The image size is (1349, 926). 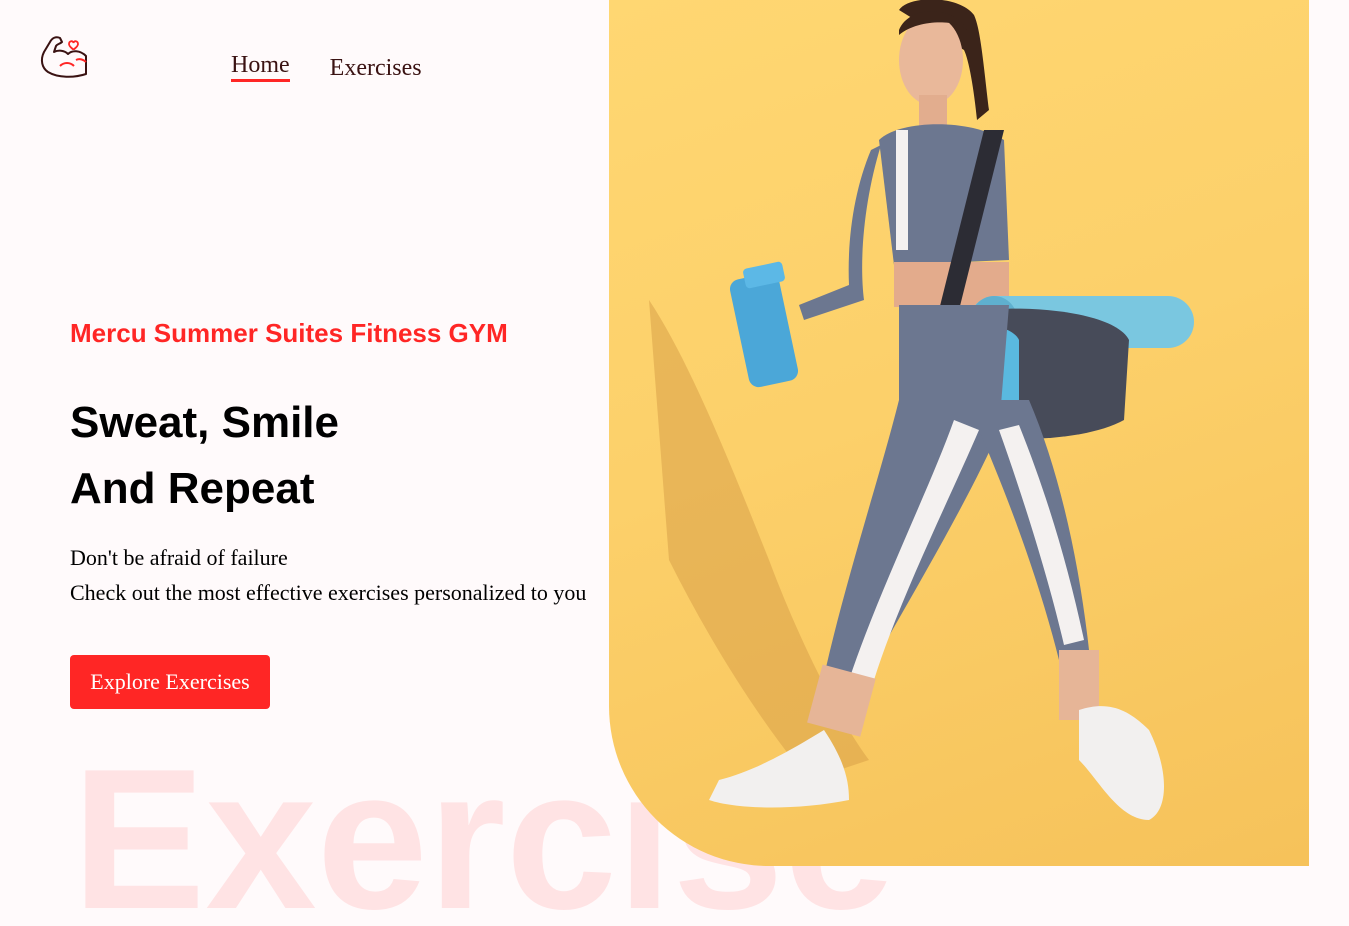 I want to click on main-nav: Home Exercises, so click(x=326, y=66).